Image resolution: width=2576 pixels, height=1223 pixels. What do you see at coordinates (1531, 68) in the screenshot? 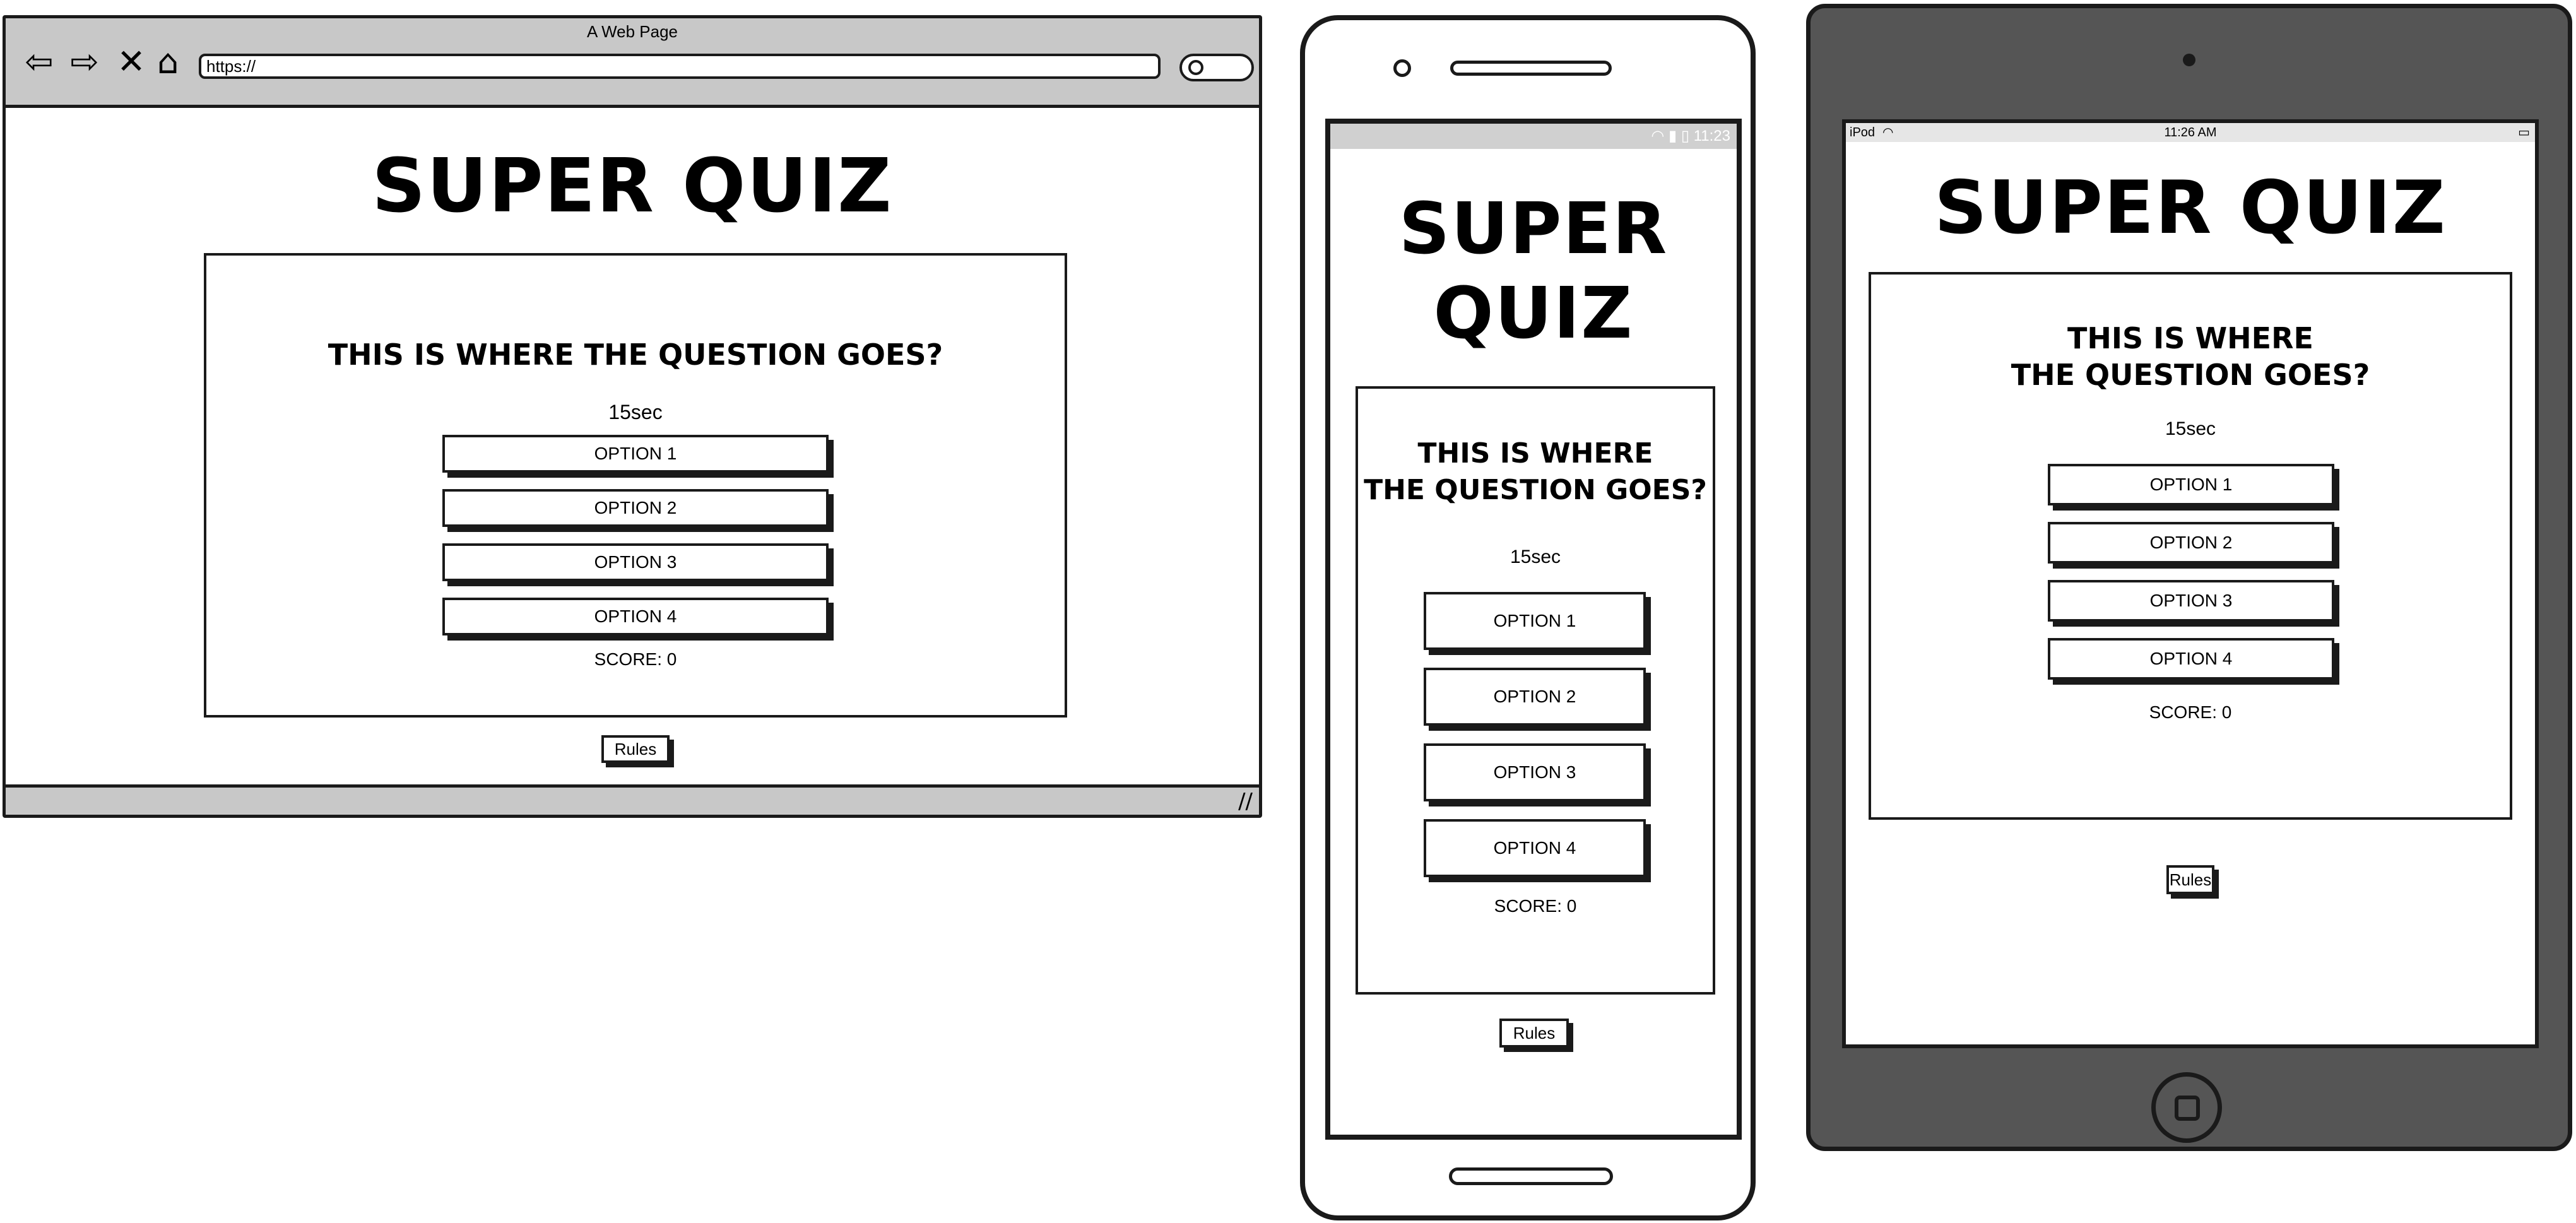
I see `speaker-grille` at bounding box center [1531, 68].